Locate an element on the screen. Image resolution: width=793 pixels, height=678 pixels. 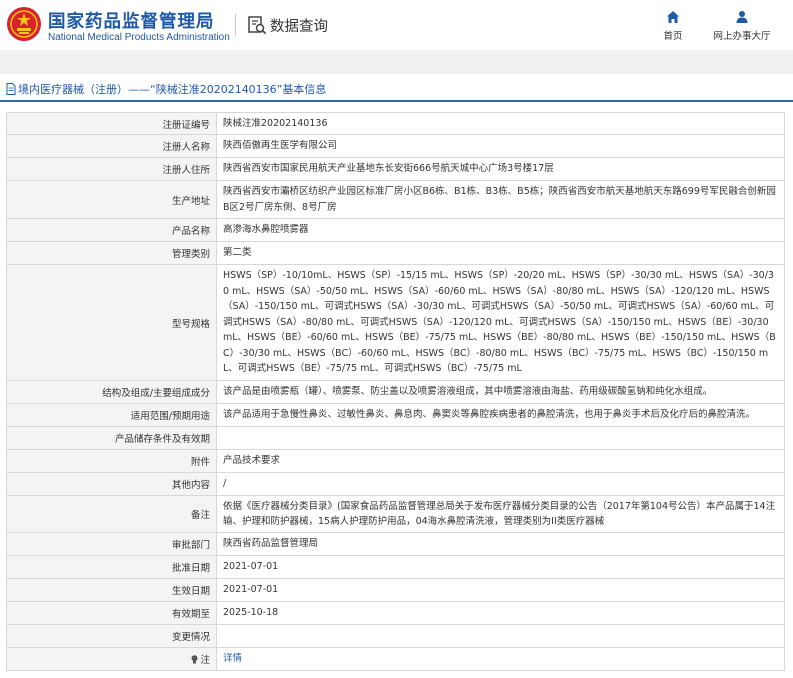
breadcrumb: 境内医疗器械（注册）——“陕械注准20202140136”基本信息 is located at coordinates (396, 88).